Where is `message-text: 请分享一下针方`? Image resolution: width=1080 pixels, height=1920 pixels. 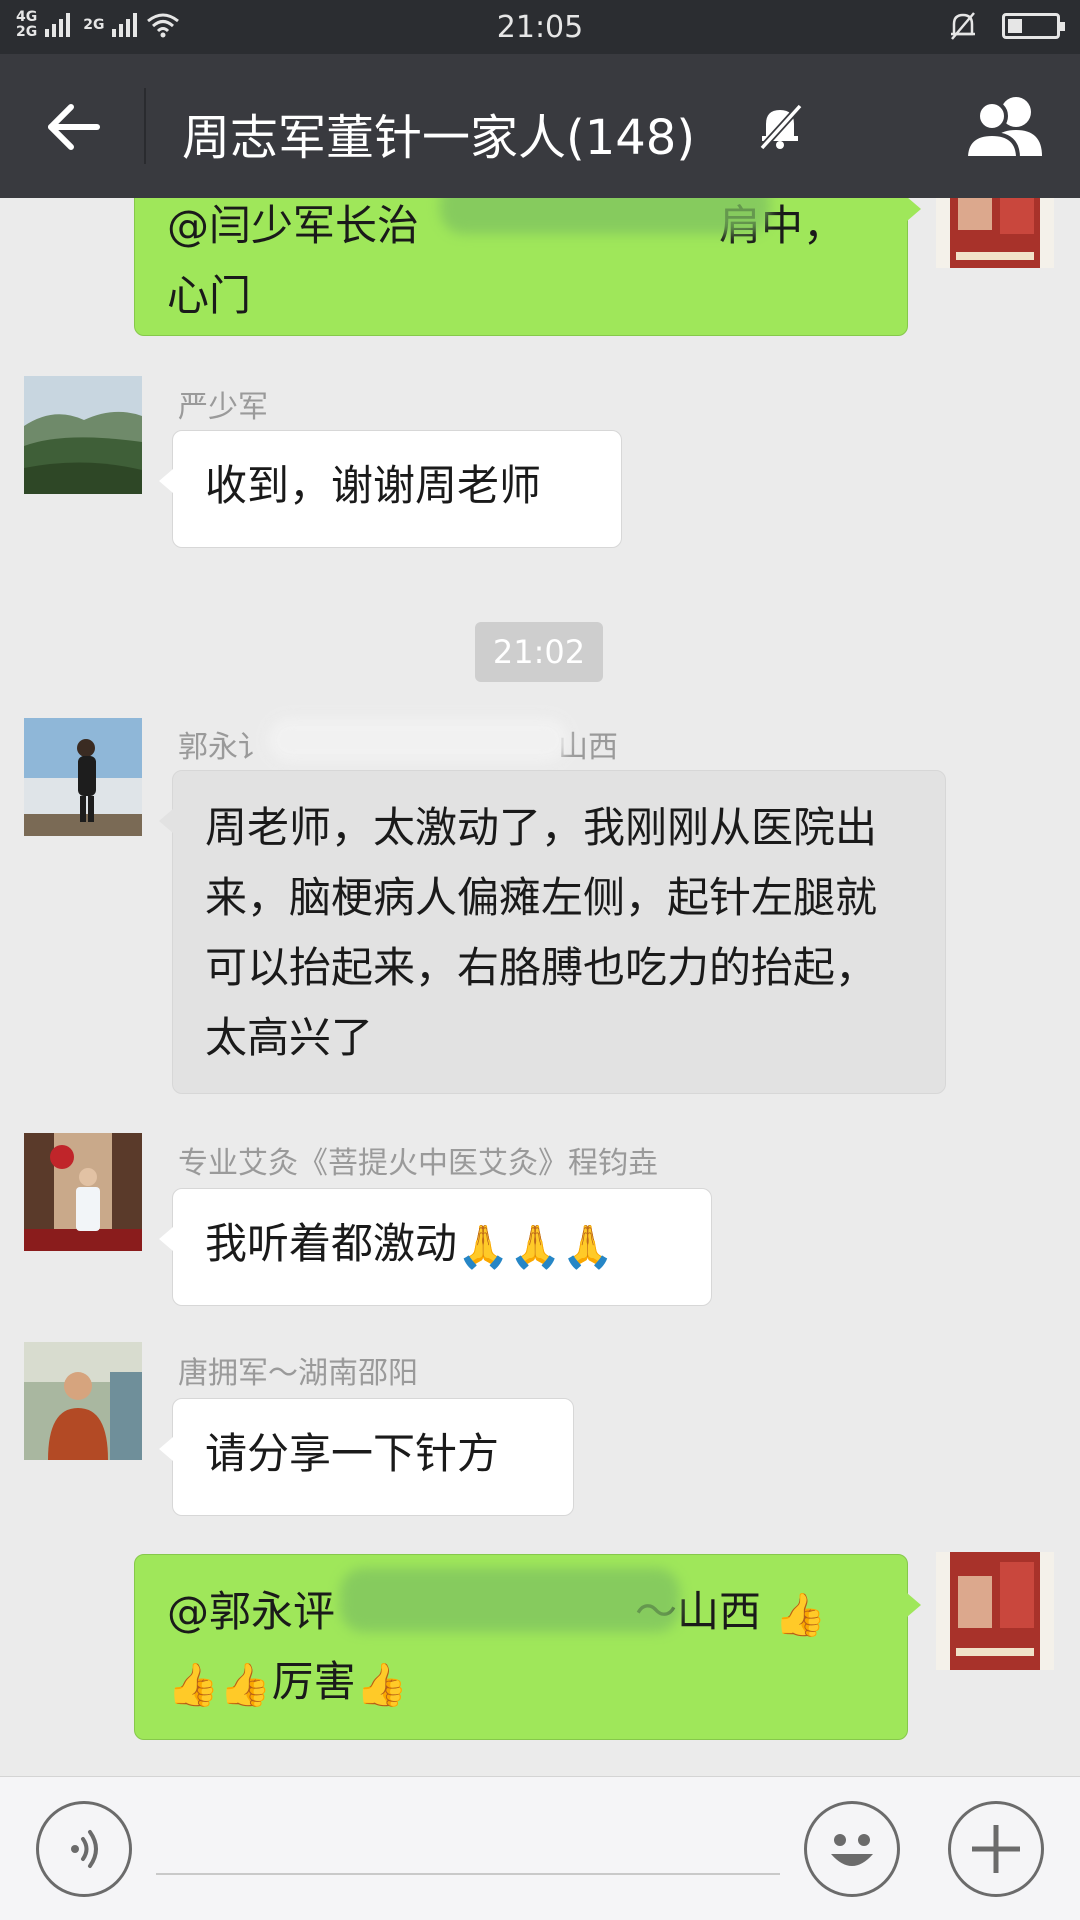 message-text: 请分享一下针方 is located at coordinates (352, 1453).